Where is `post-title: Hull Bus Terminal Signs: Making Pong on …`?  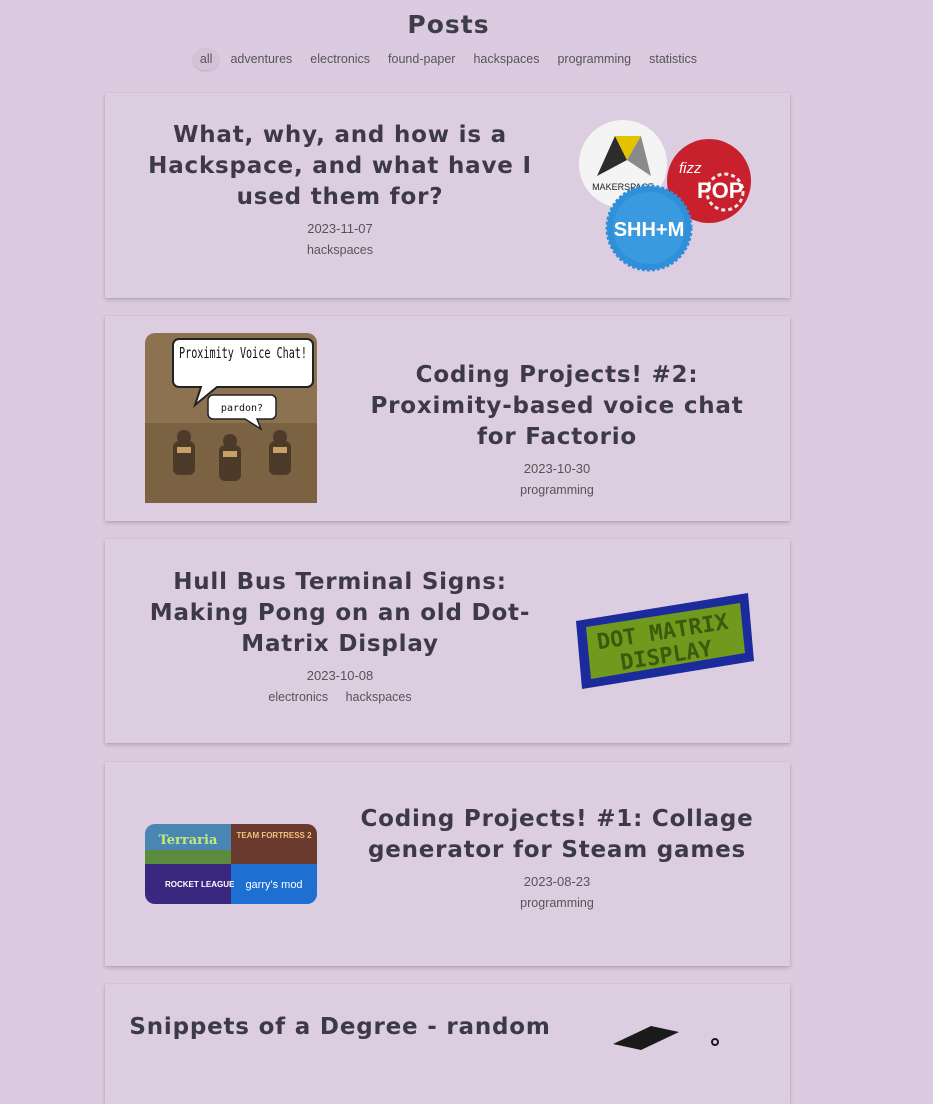
post-title: Hull Bus Terminal Signs: Making Pong on … is located at coordinates (340, 613).